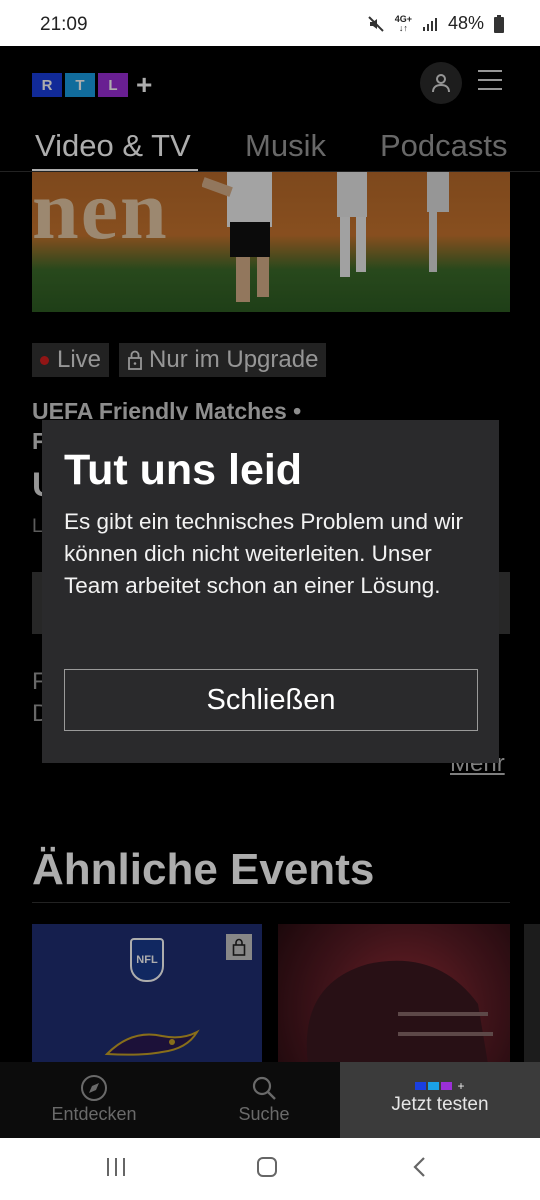 This screenshot has height=1200, width=540. What do you see at coordinates (465, 23) in the screenshot?
I see `battery-percent: 48%` at bounding box center [465, 23].